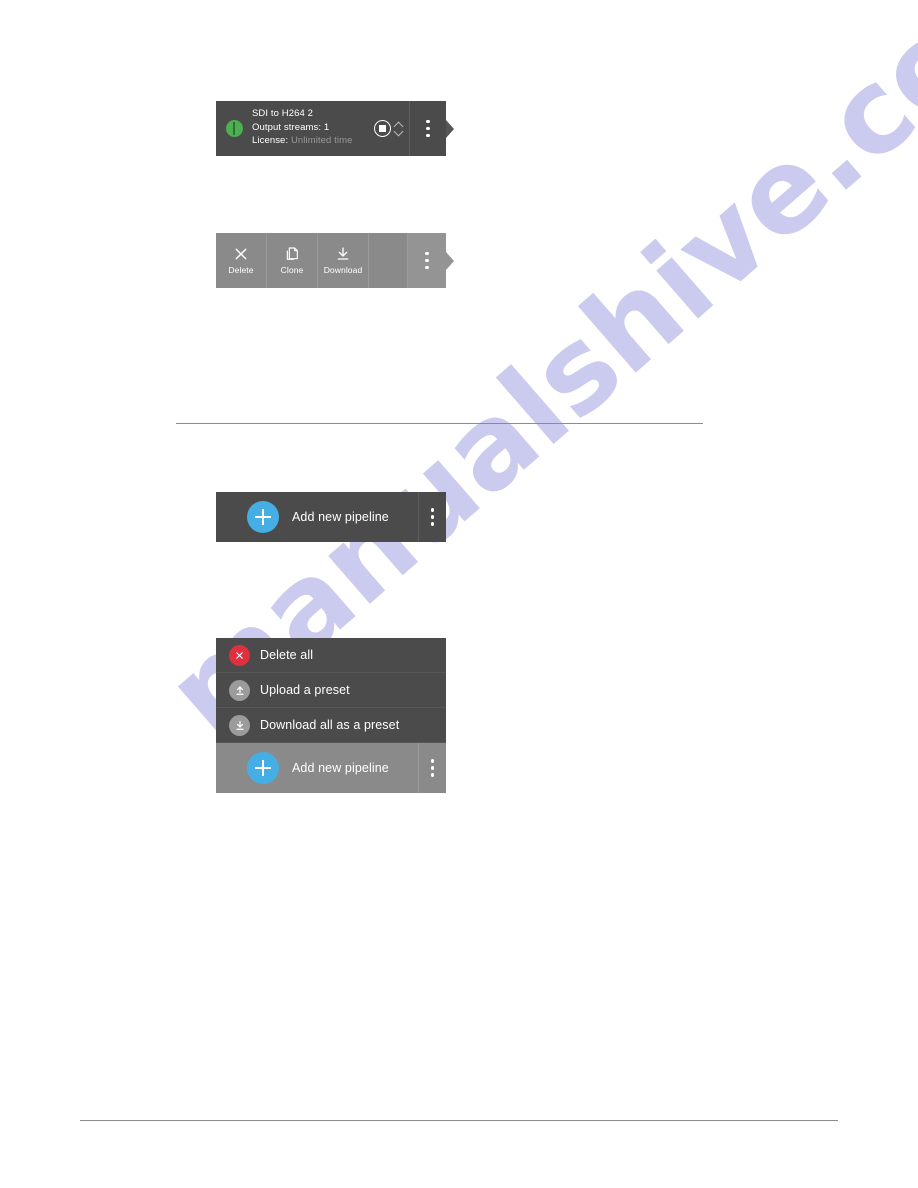 This screenshot has width=918, height=1188. I want to click on pipeline-name: SDI to H264 2, so click(282, 113).